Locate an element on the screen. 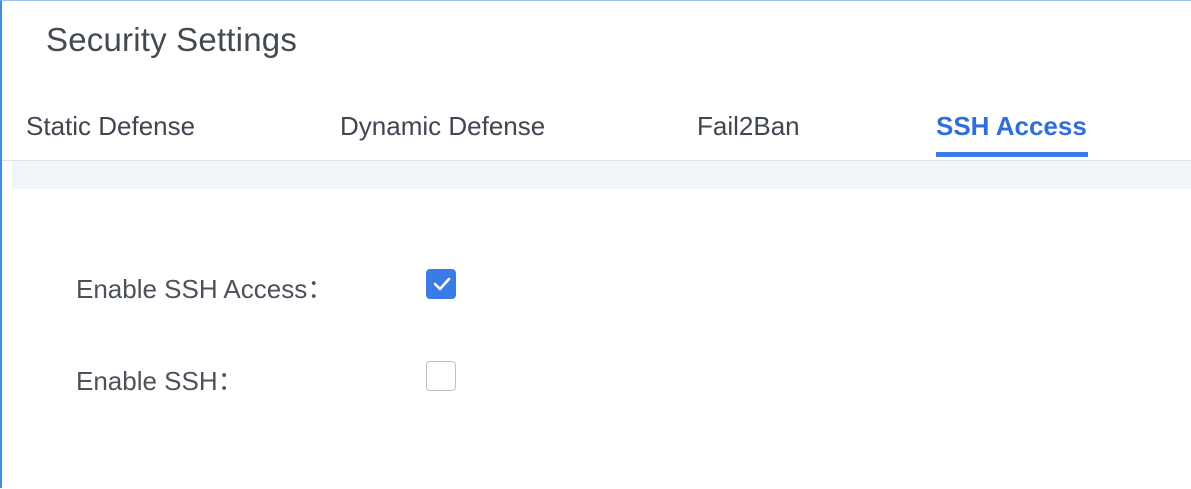  enable-ssh-access-label: Enable SSH Access： is located at coordinates (205, 289).